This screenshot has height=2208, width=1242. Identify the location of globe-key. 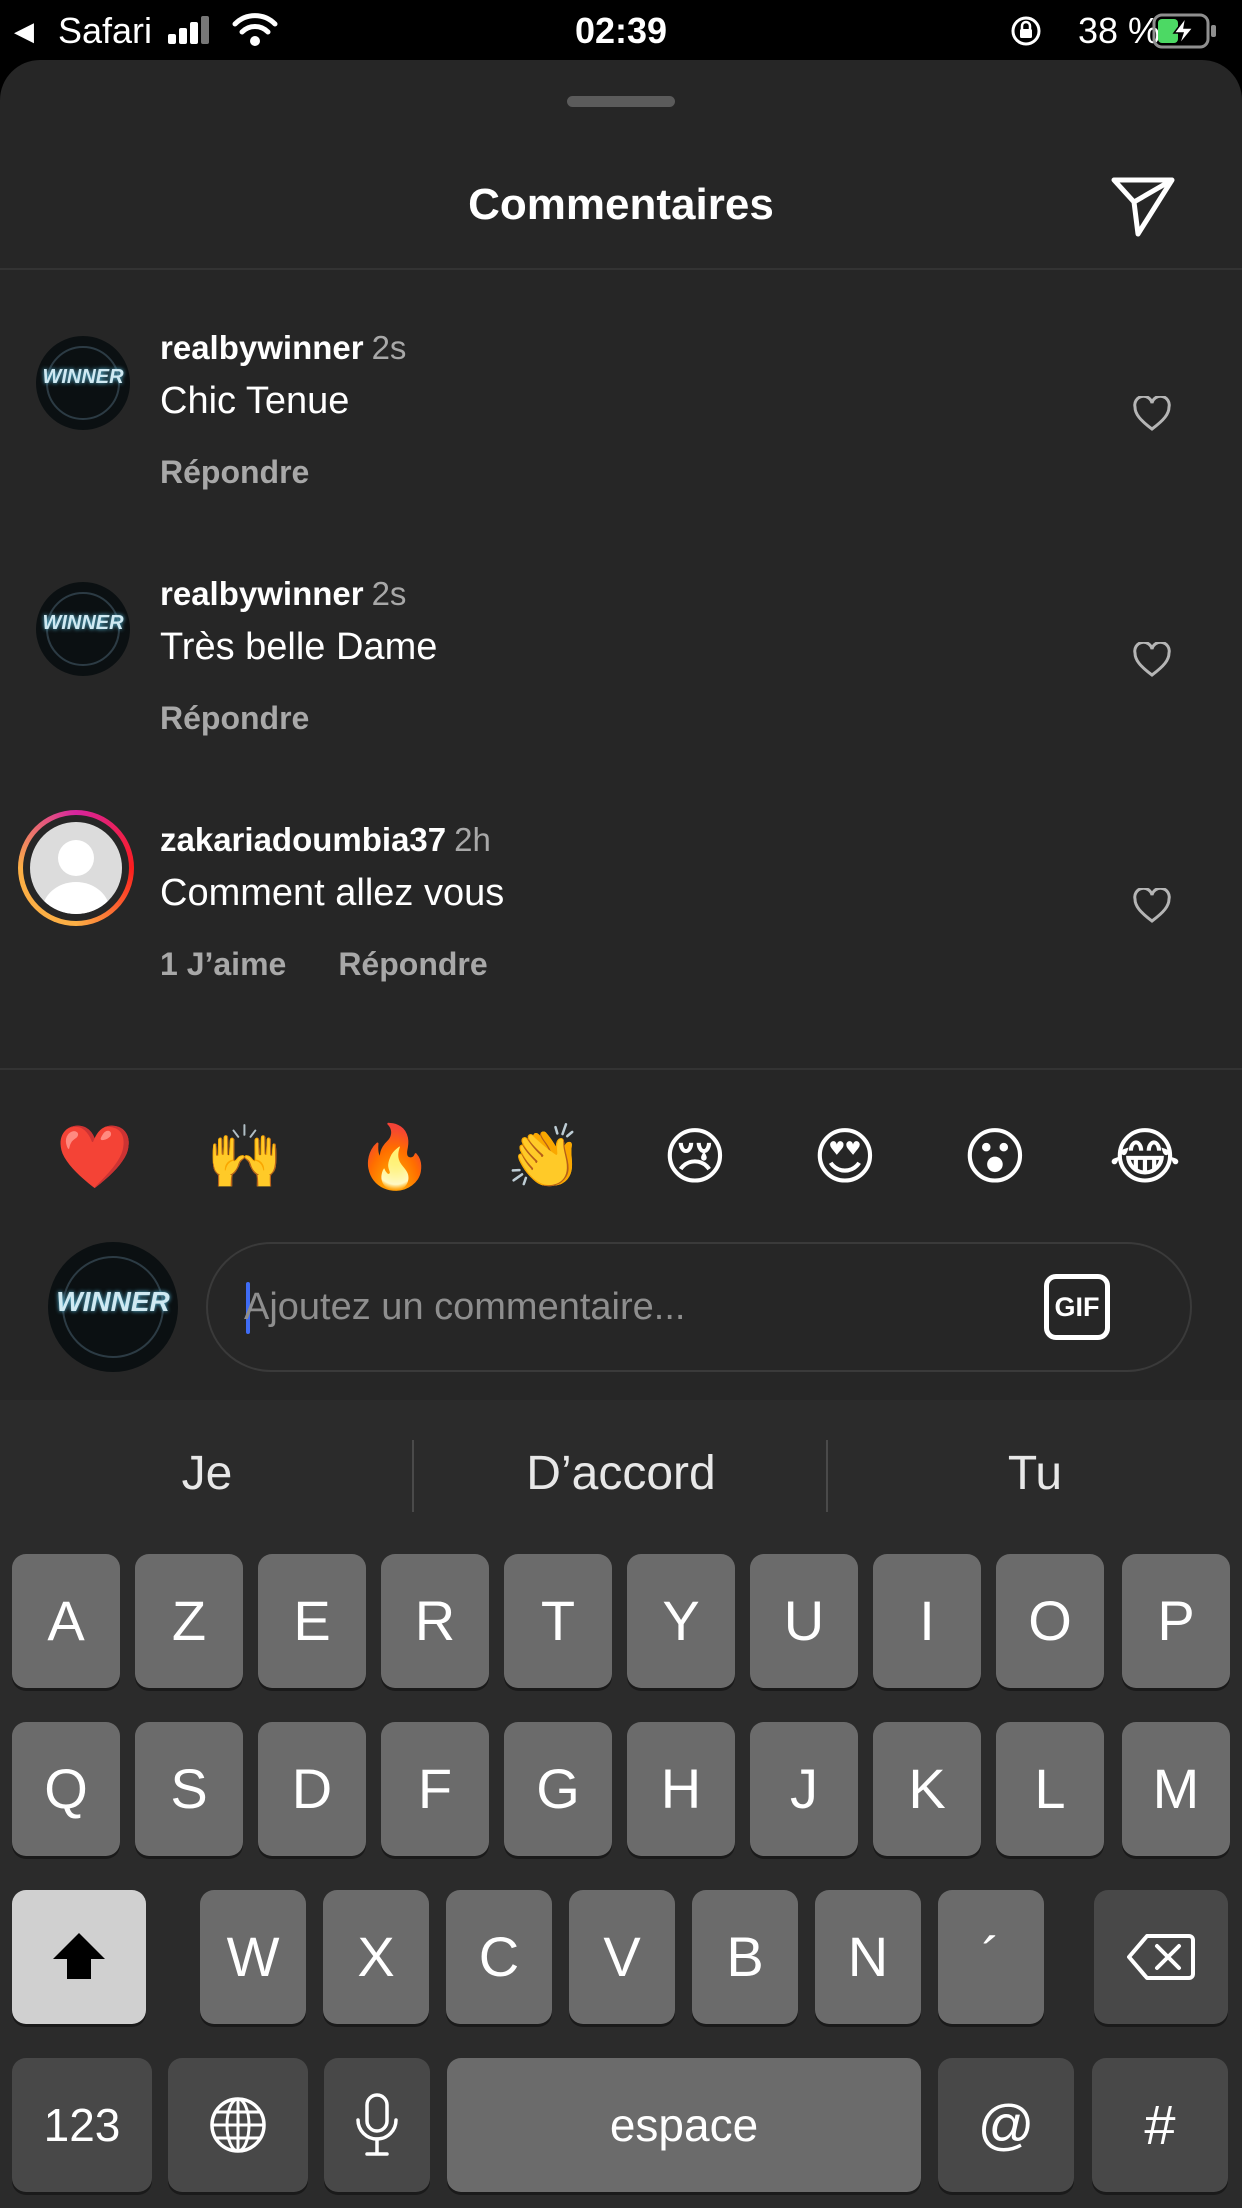
(238, 2125).